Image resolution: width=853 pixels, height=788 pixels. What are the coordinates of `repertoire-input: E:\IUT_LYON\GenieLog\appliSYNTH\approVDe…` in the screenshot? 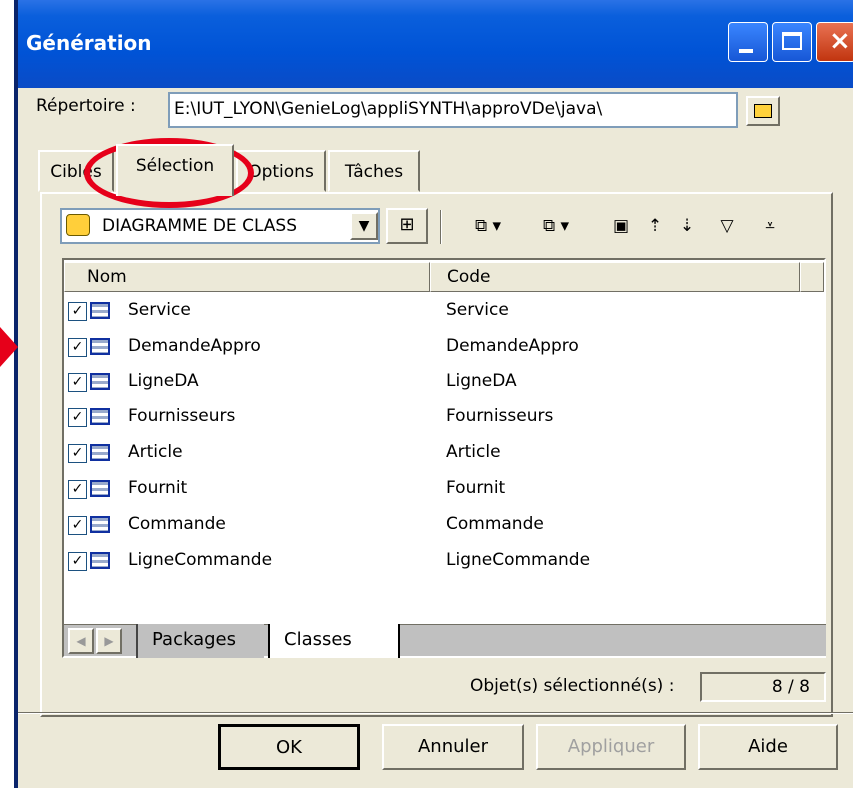 It's located at (453, 110).